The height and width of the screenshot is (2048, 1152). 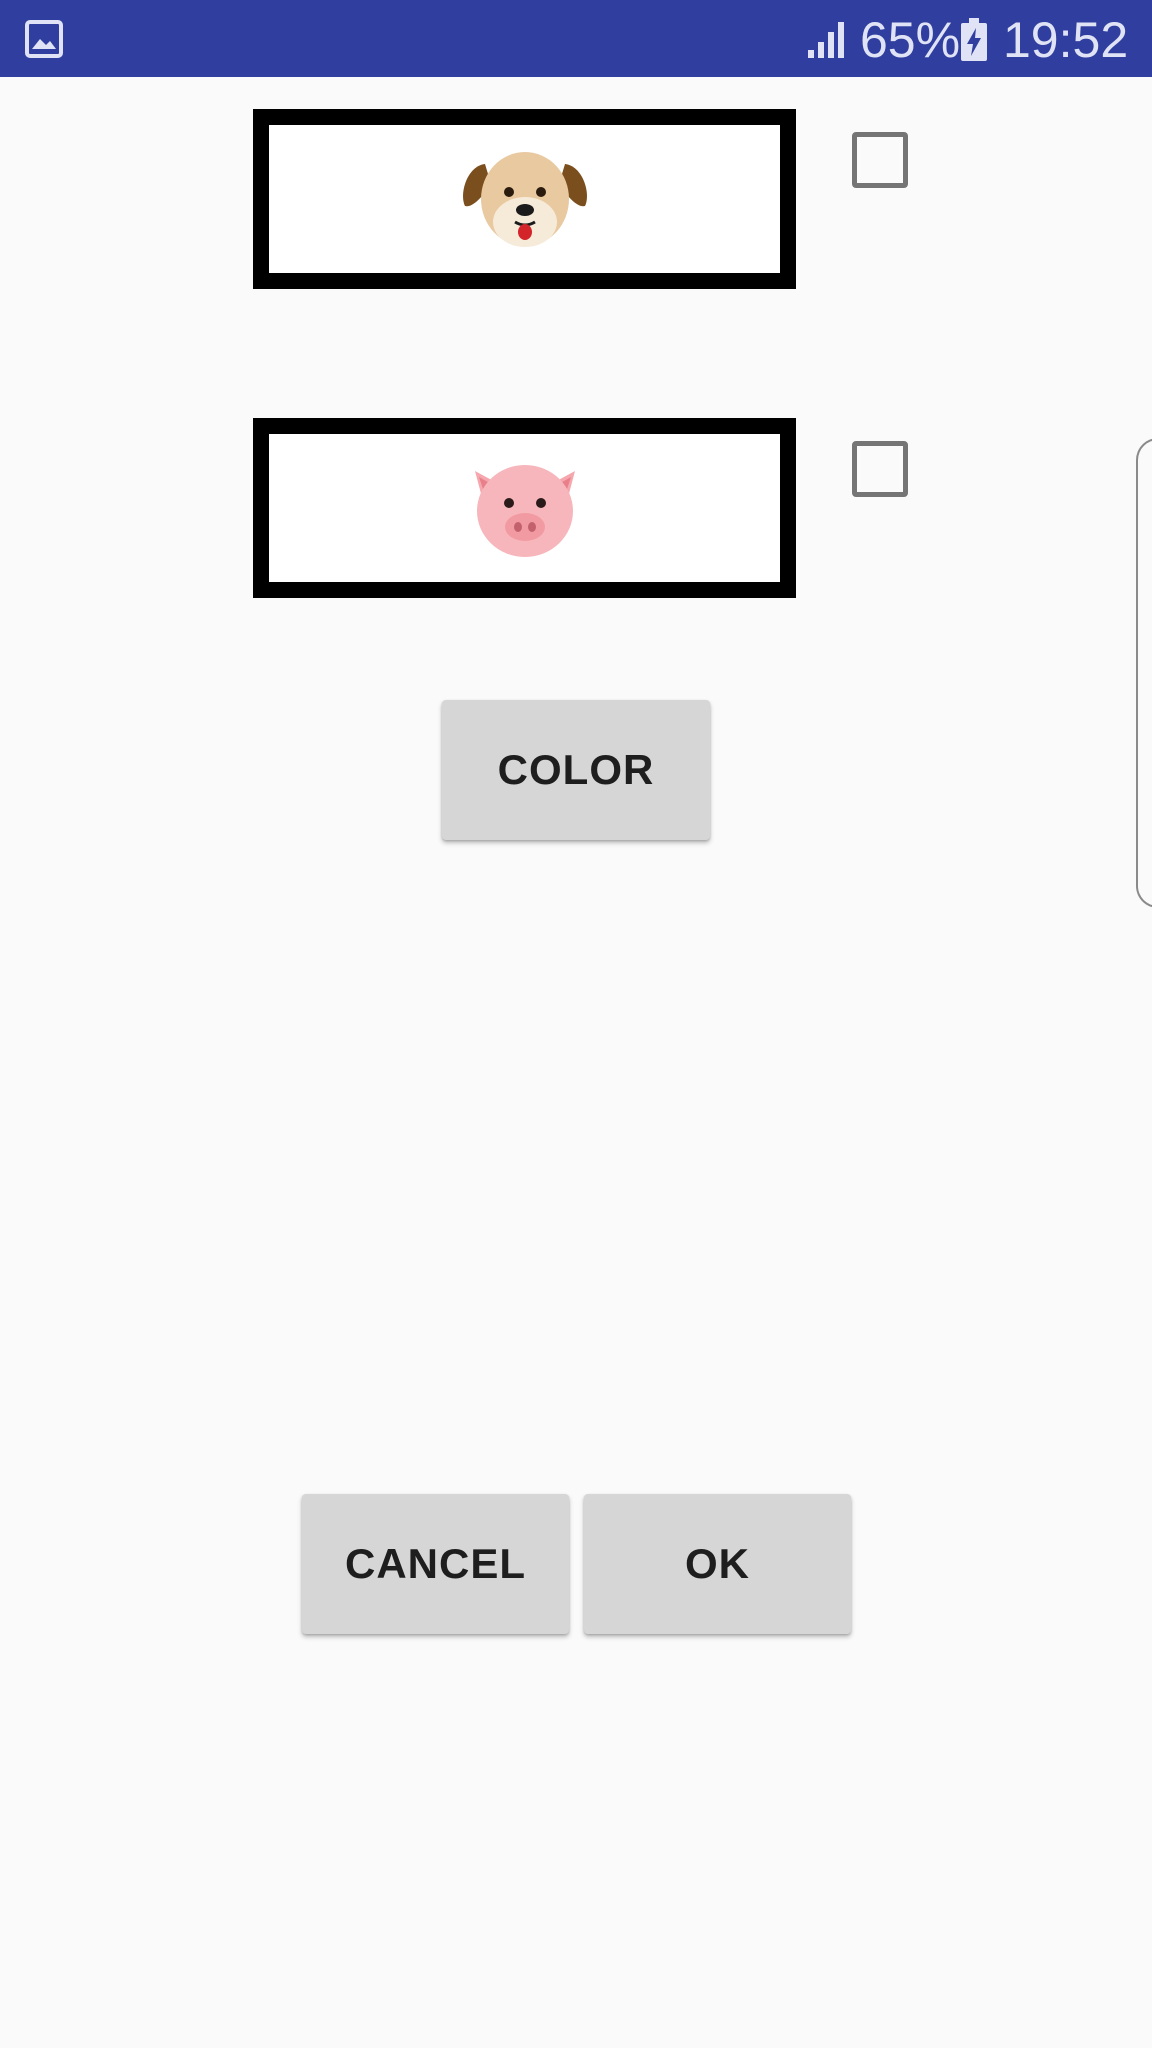 What do you see at coordinates (880, 469) in the screenshot?
I see `pig-checkbox` at bounding box center [880, 469].